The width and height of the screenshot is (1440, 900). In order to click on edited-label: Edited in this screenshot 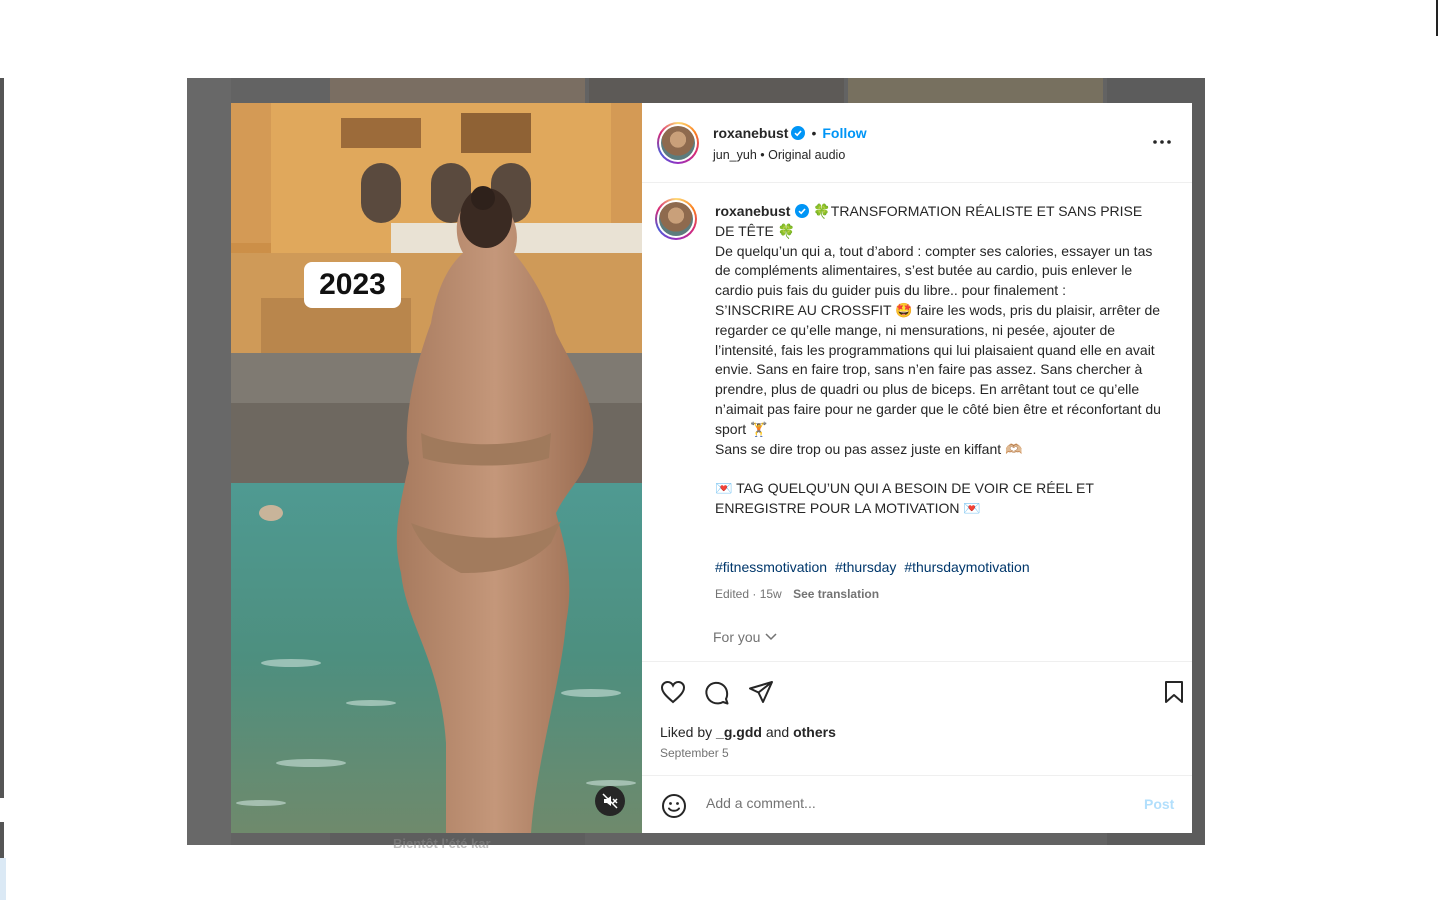, I will do `click(732, 594)`.